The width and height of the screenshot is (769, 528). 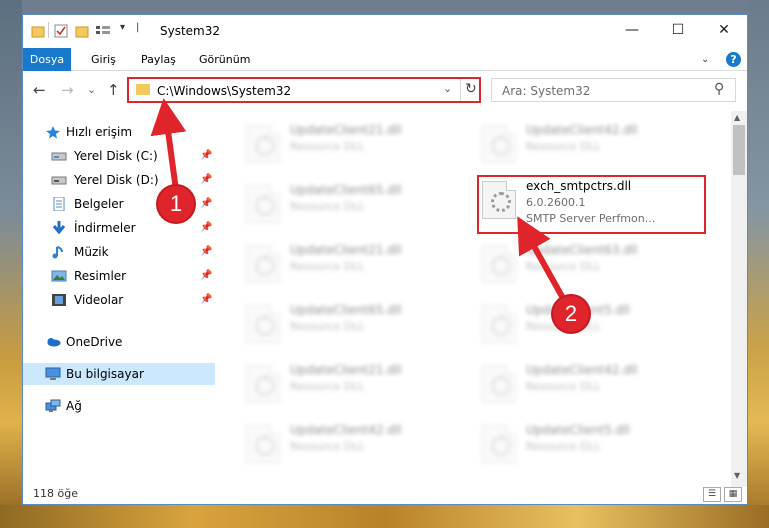 What do you see at coordinates (571, 314) in the screenshot?
I see `callout-badge-2: 2` at bounding box center [571, 314].